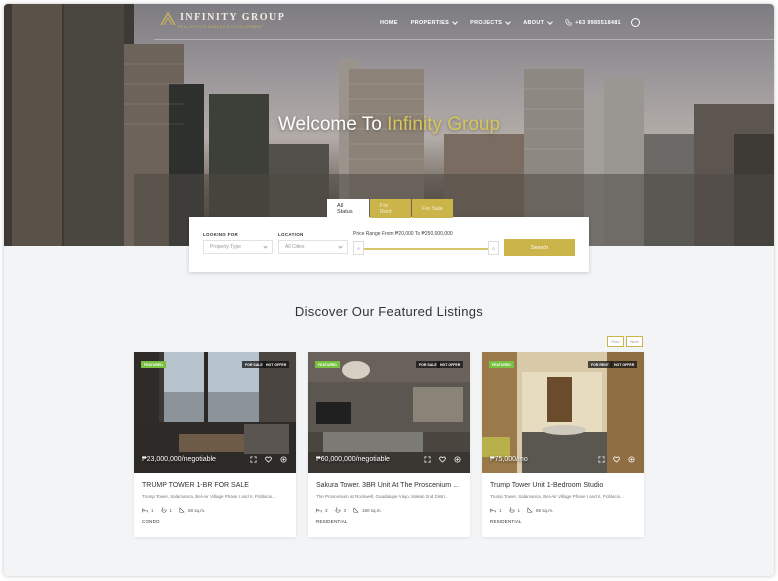  What do you see at coordinates (615, 341) in the screenshot?
I see `prev-button: Prev` at bounding box center [615, 341].